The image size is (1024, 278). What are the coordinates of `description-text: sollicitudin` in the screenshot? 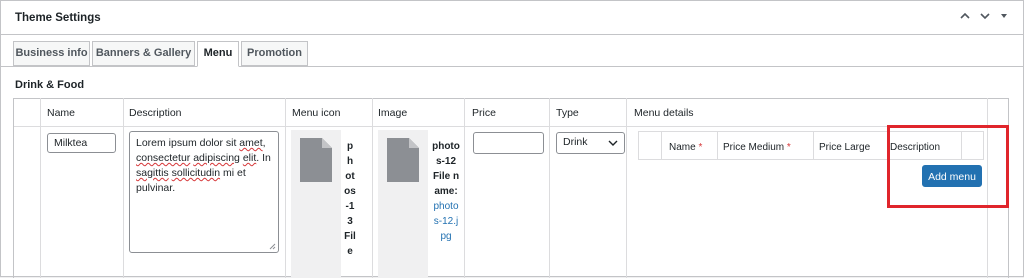 It's located at (196, 173).